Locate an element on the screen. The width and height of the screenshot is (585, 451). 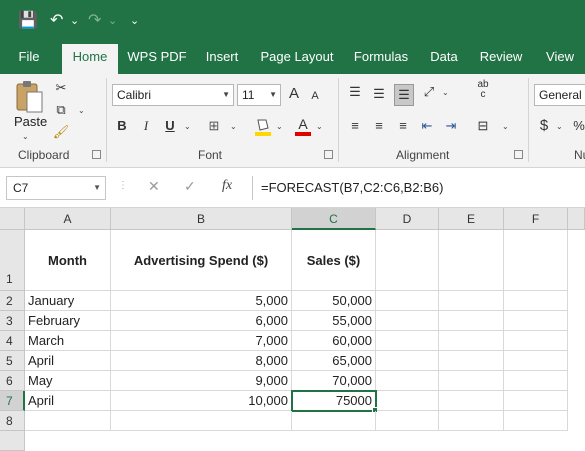
increase-indent-icon: ⇥ is located at coordinates (451, 126).